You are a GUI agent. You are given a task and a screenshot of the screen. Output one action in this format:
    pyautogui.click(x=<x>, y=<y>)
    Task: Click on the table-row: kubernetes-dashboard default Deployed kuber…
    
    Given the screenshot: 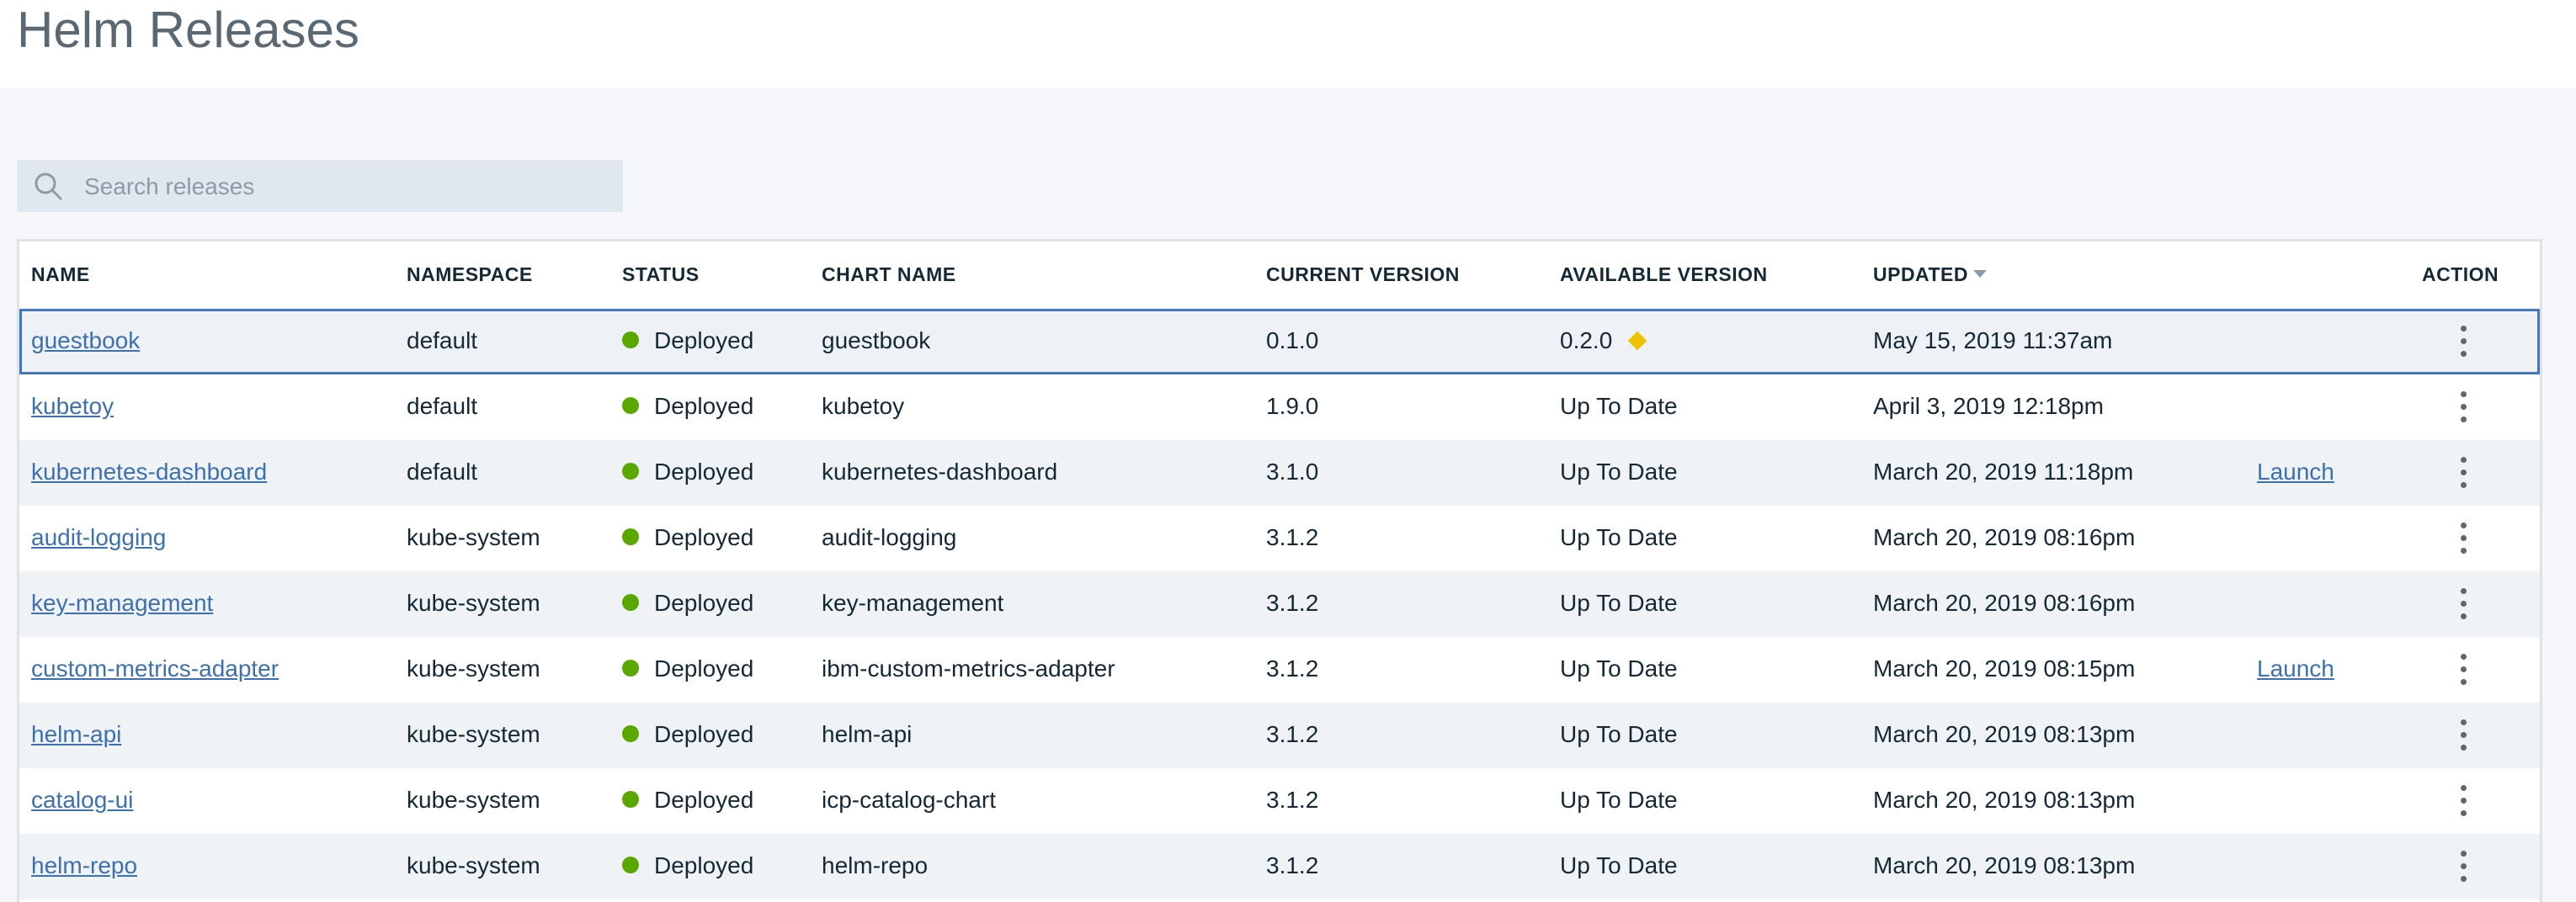 What is the action you would take?
    pyautogui.click(x=1280, y=473)
    